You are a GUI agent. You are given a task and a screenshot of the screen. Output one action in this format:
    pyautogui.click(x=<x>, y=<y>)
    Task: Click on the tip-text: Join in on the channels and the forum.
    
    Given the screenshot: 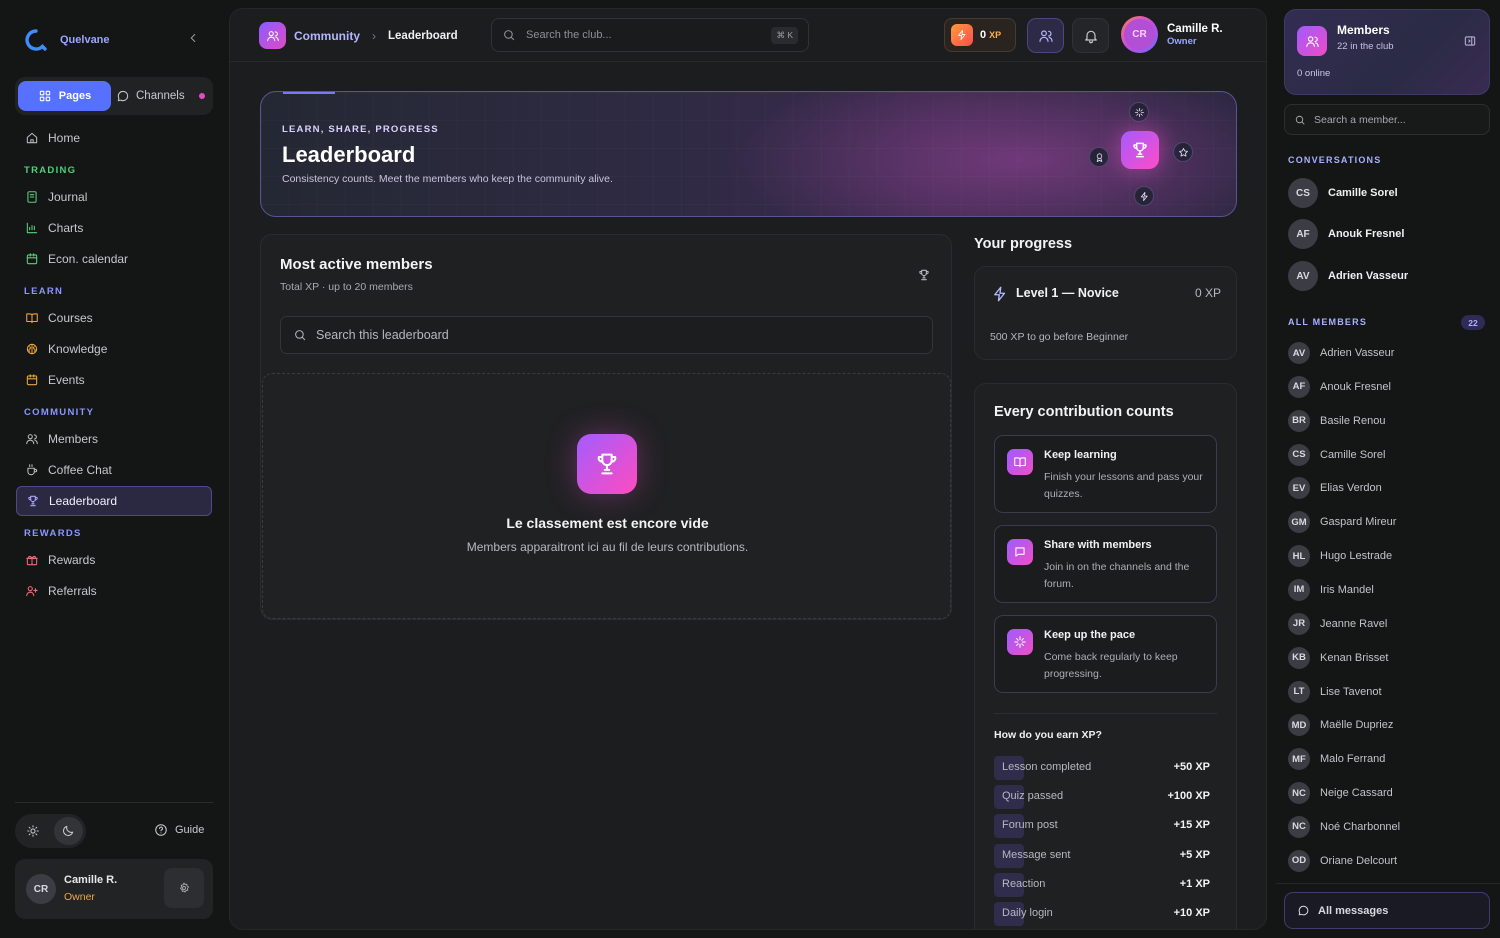 What is the action you would take?
    pyautogui.click(x=1117, y=575)
    